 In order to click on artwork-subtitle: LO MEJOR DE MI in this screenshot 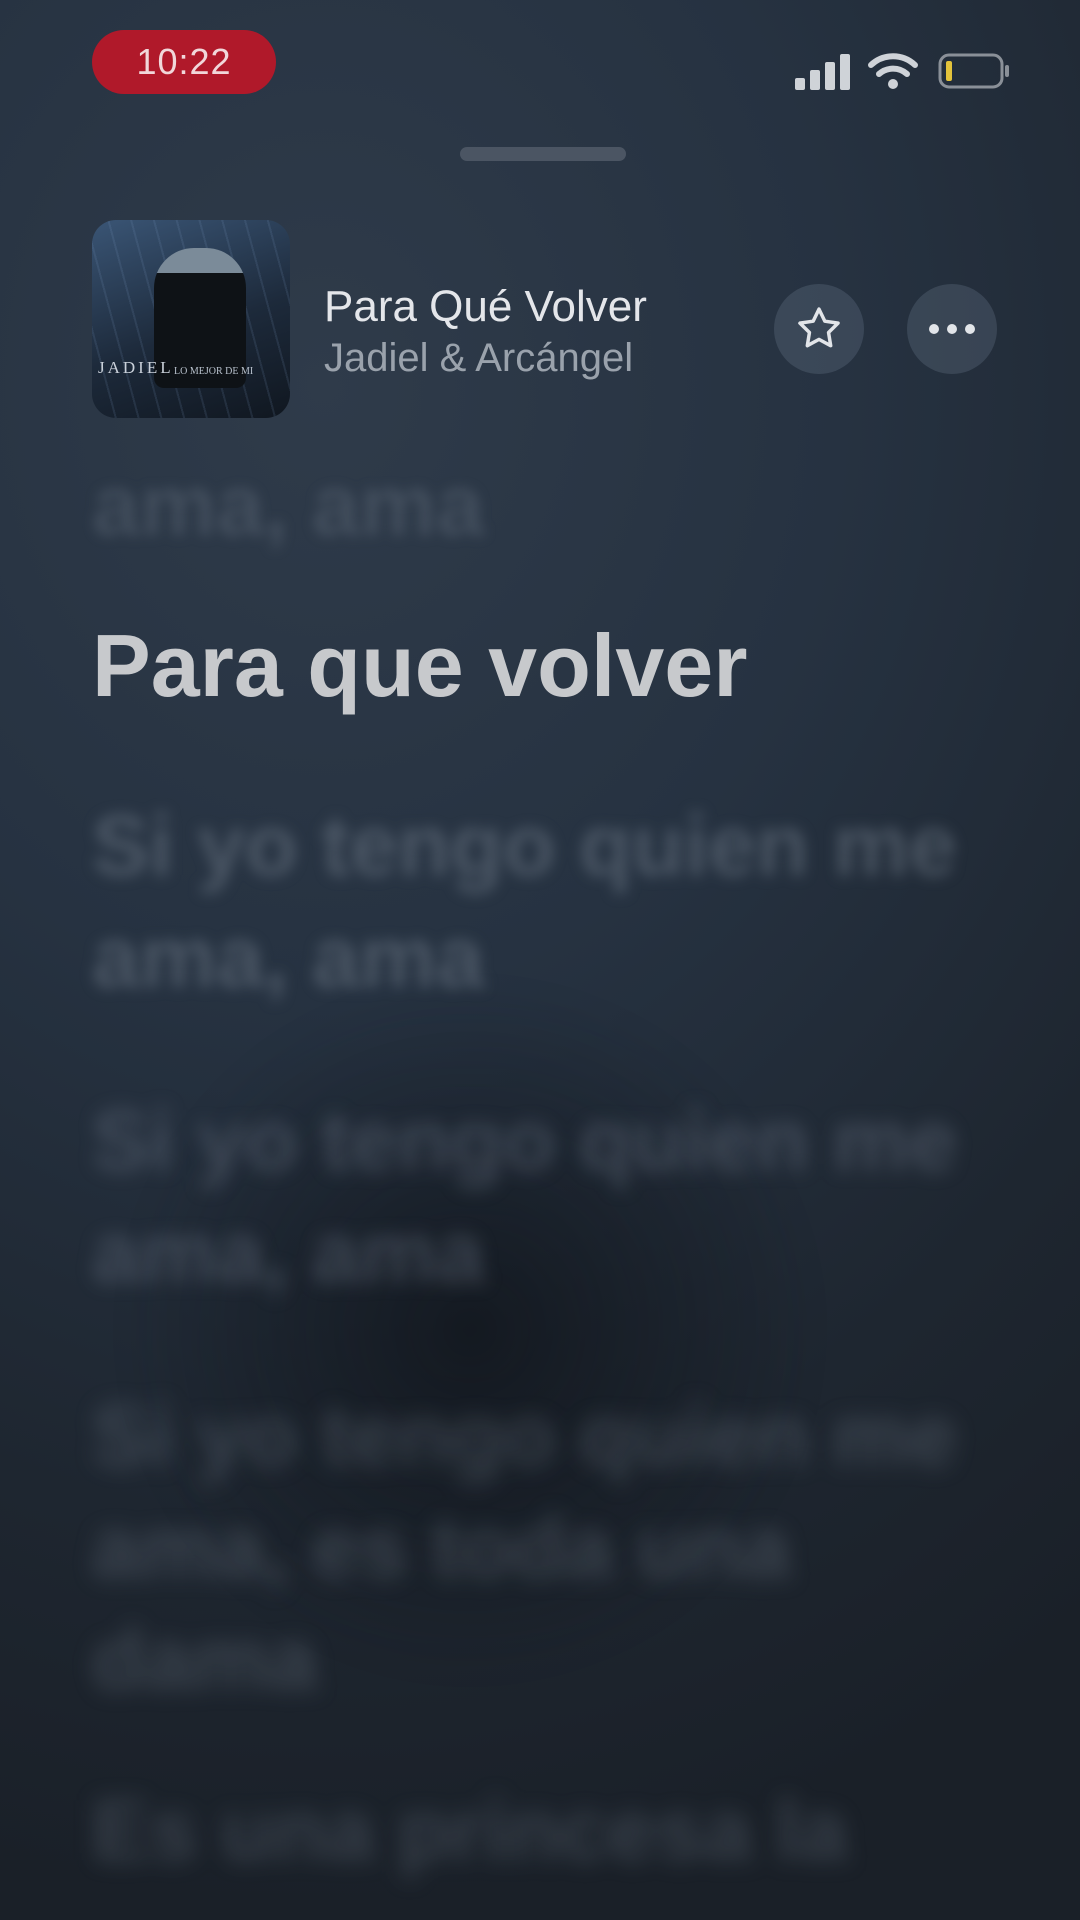, I will do `click(214, 371)`.